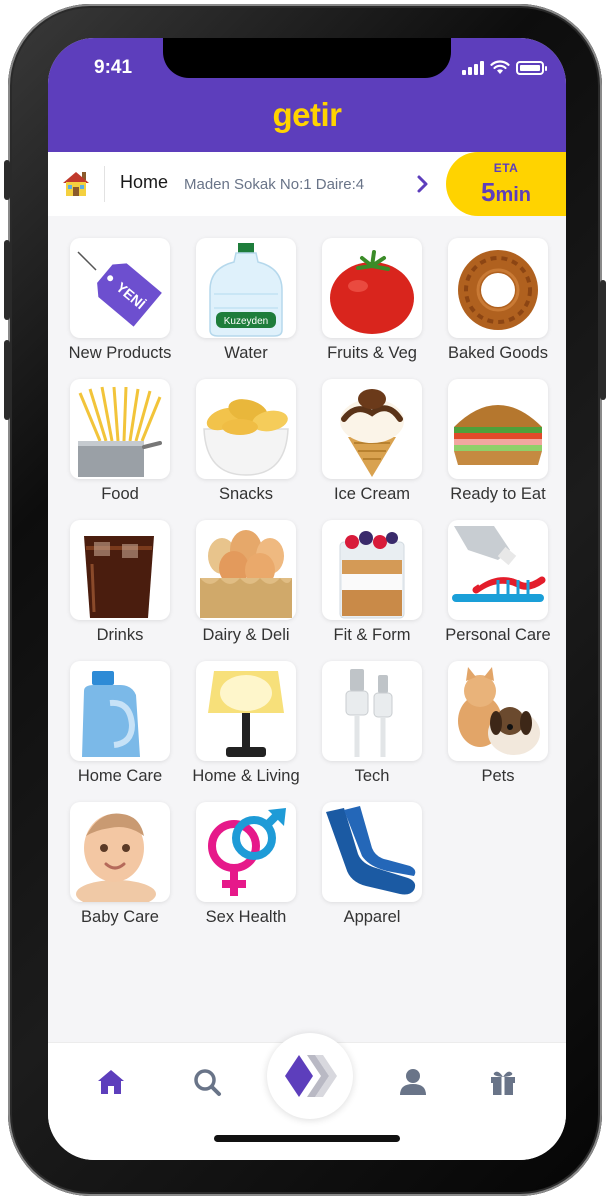 Image resolution: width=610 pixels, height=1200 pixels. What do you see at coordinates (120, 570) in the screenshot?
I see `drinks-image` at bounding box center [120, 570].